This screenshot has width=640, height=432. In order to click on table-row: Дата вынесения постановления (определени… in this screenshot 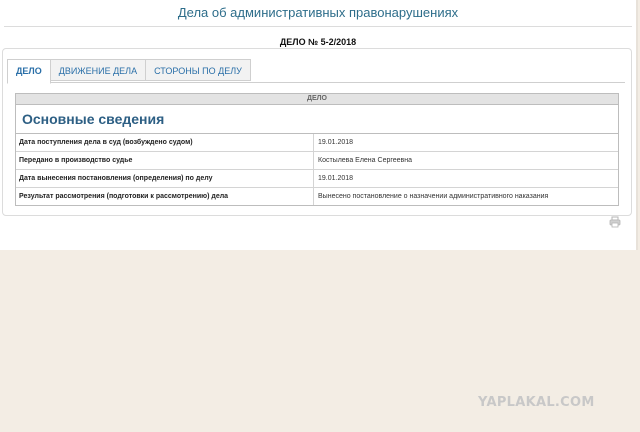, I will do `click(317, 179)`.